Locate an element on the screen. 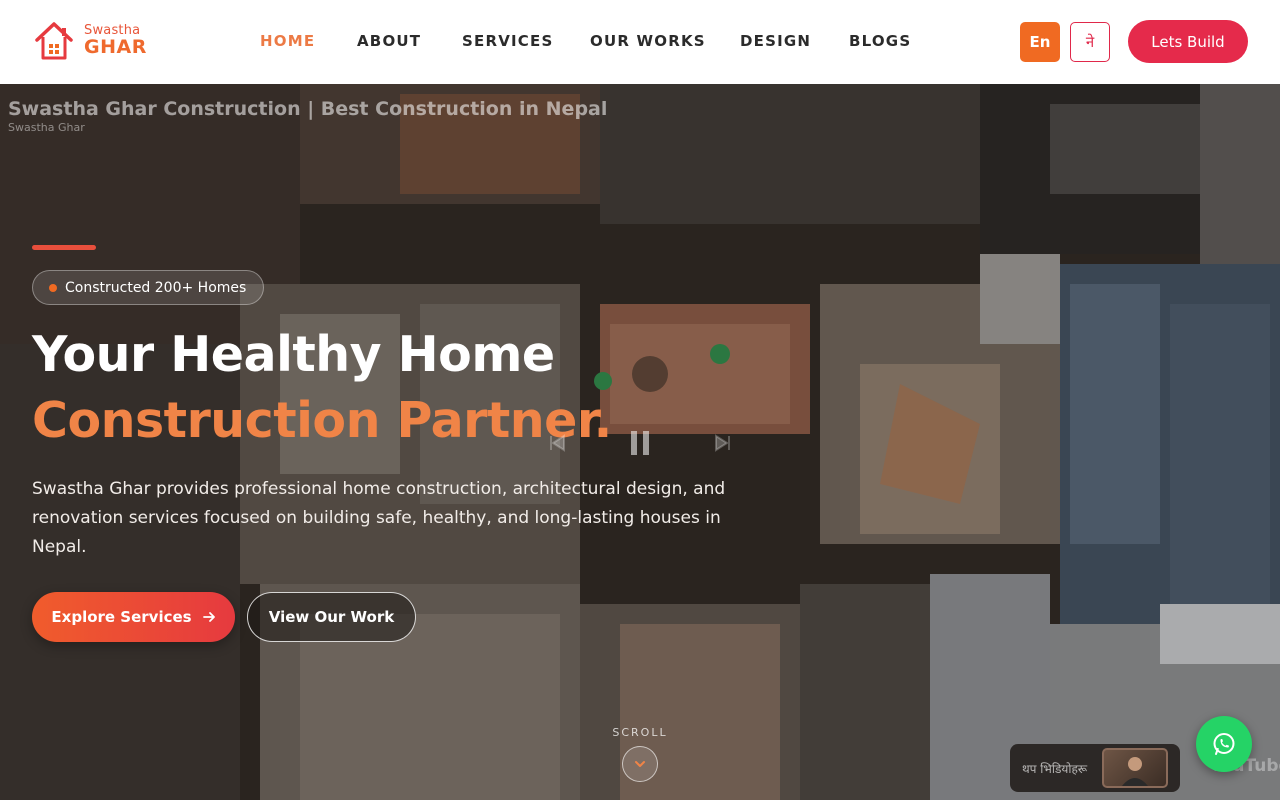  hero-accent-bar is located at coordinates (64, 247).